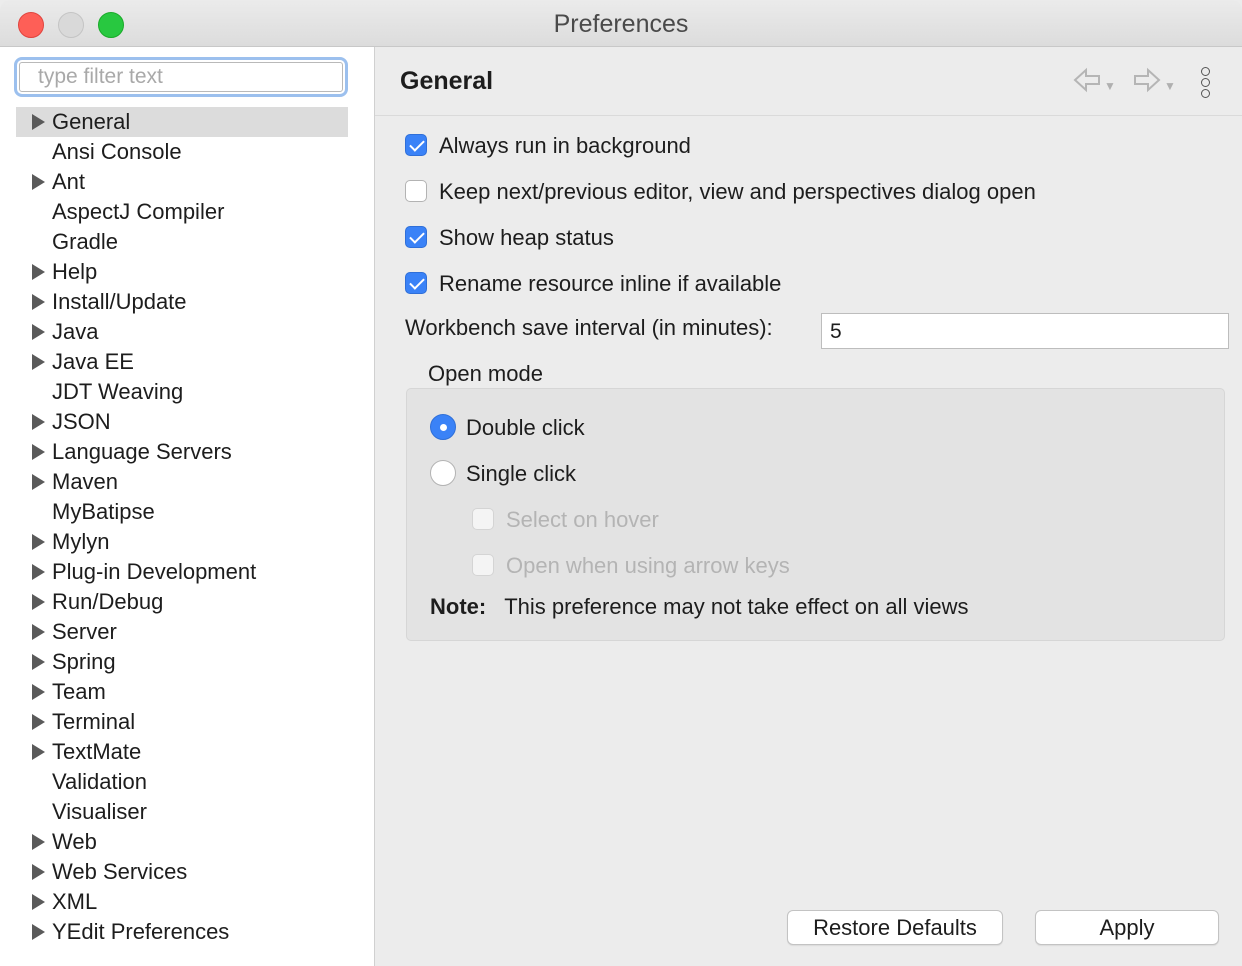 Image resolution: width=1242 pixels, height=966 pixels. Describe the element at coordinates (182, 272) in the screenshot. I see `tree-item-help: Help` at that location.